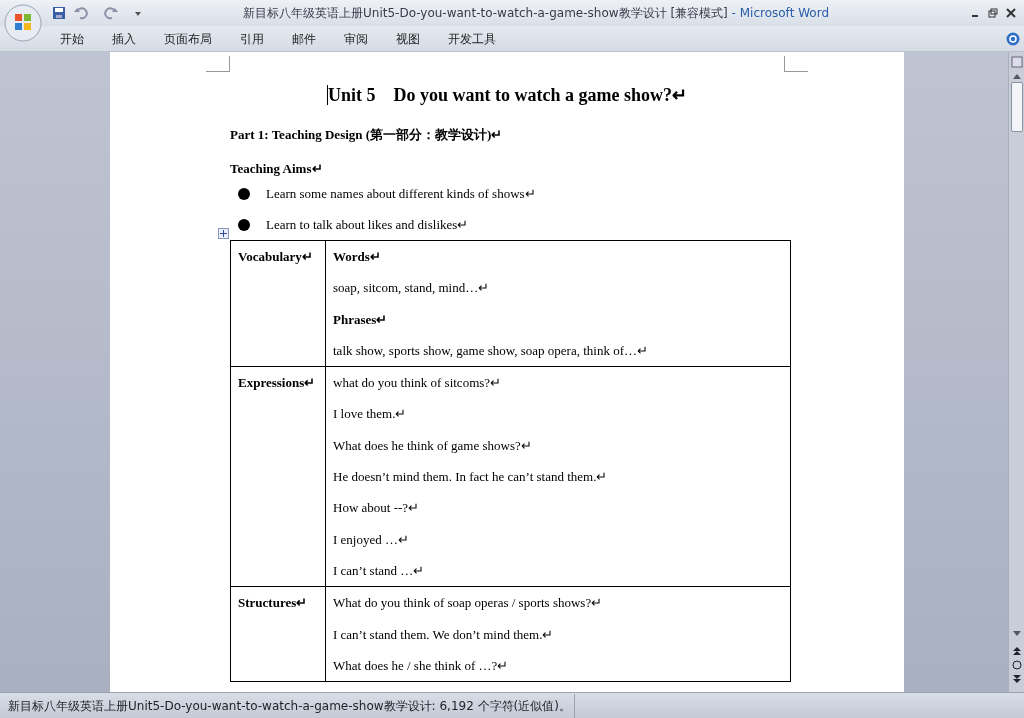  What do you see at coordinates (367, 224) in the screenshot?
I see `bullet-text: Learn to talk about likes and dislikes↵` at bounding box center [367, 224].